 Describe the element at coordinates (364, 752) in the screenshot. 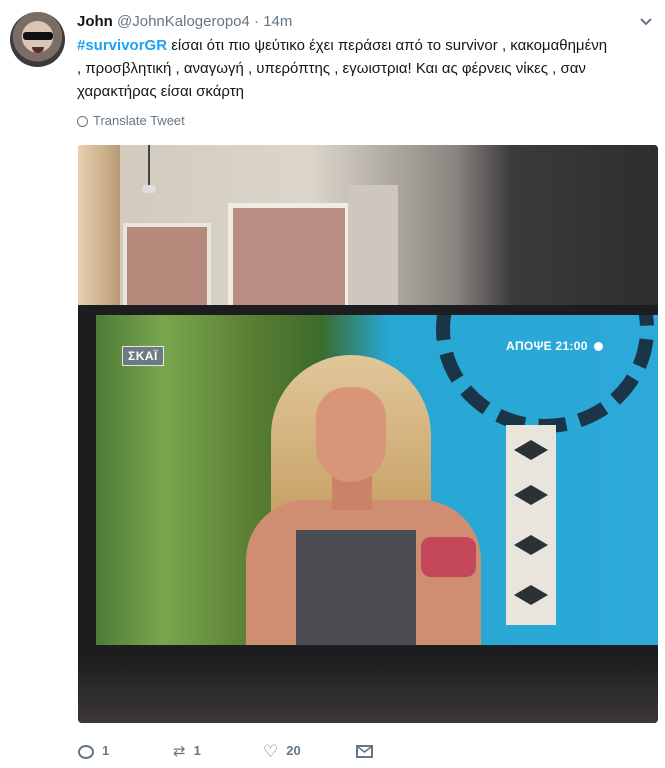

I see `envelope-icon` at that location.